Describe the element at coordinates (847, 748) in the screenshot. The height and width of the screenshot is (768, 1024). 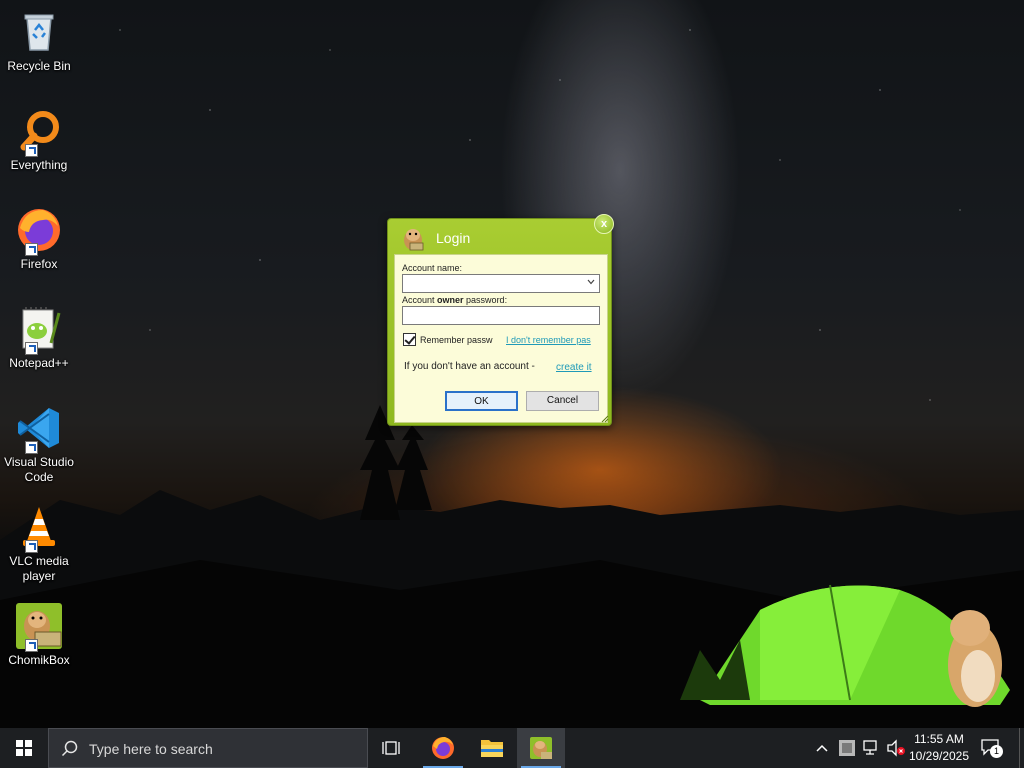
I see `tray-app-icon` at that location.